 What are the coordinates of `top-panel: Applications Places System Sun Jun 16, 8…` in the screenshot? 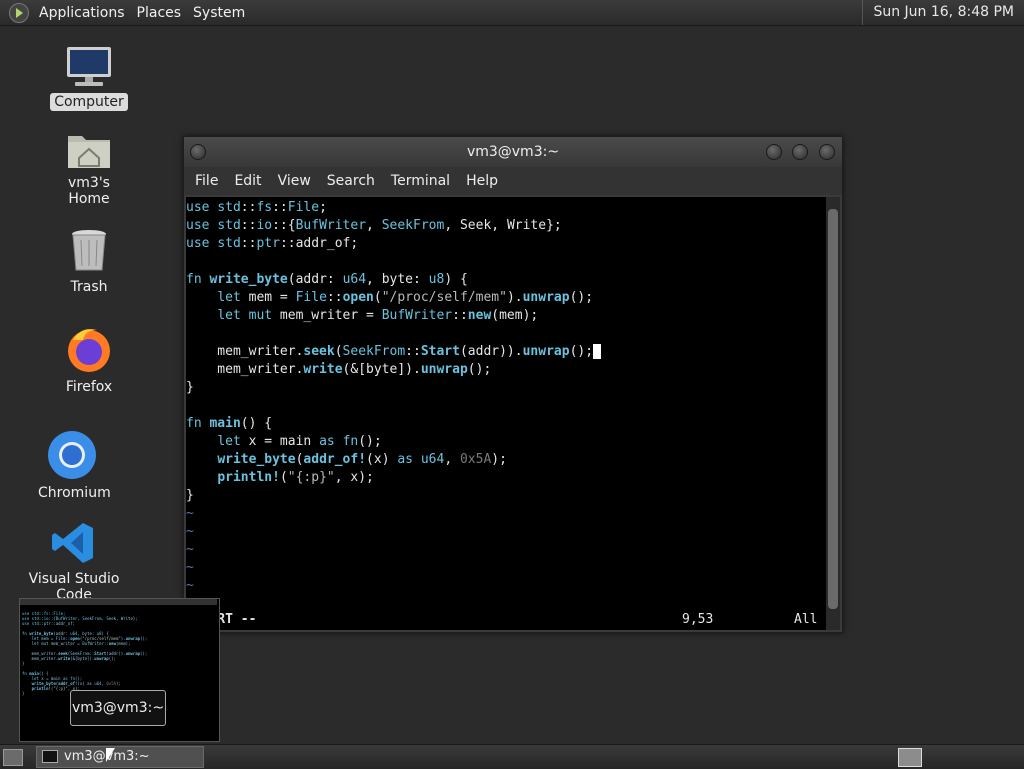 It's located at (512, 13).